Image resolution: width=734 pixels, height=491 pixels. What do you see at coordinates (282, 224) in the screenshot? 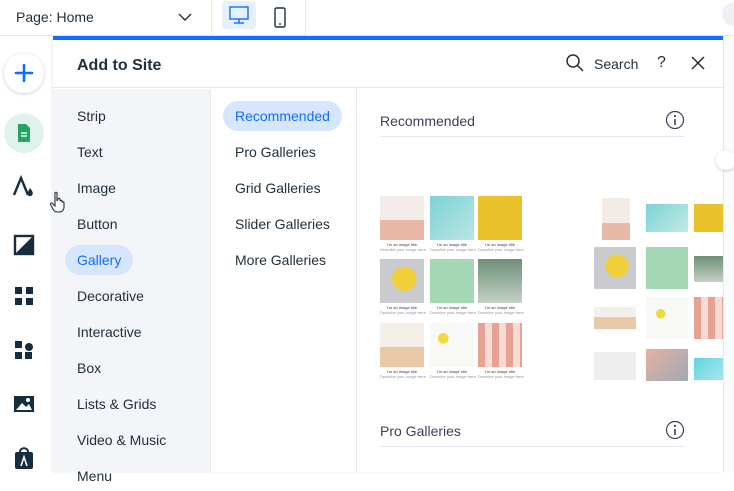
I see `subcategory-slider-galleries: Slider Galleries` at bounding box center [282, 224].